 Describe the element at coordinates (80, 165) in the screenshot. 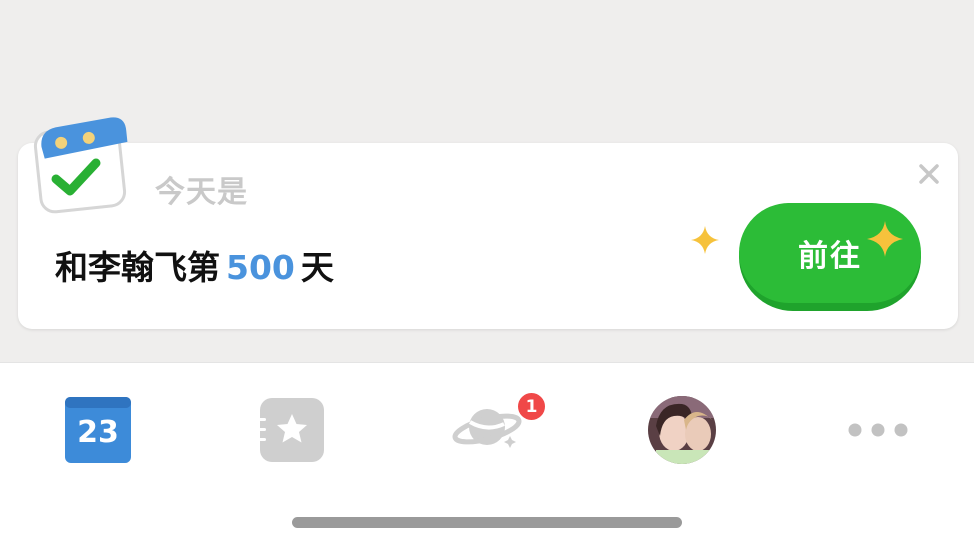

I see `calendar-check-icon` at that location.